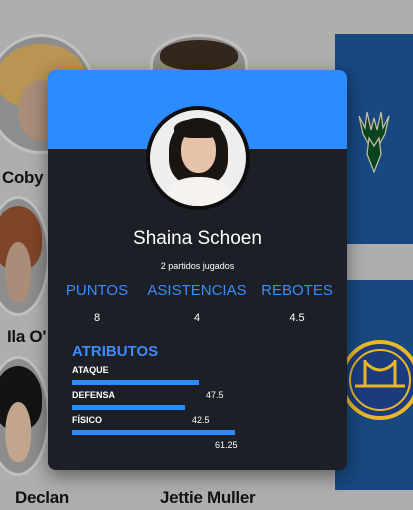 The width and height of the screenshot is (413, 510). I want to click on attribute-value: 42.5, so click(201, 420).